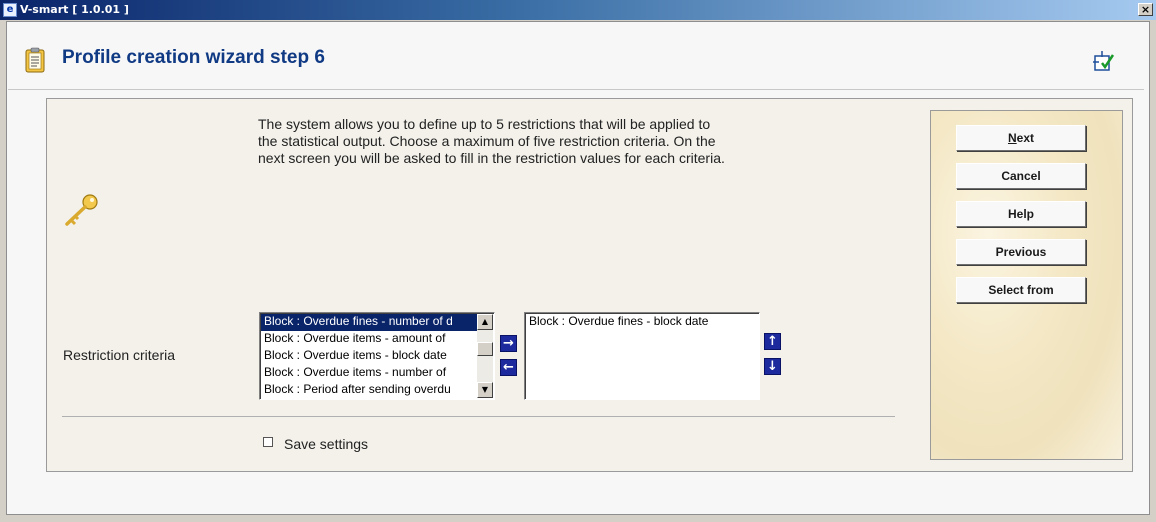 The height and width of the screenshot is (522, 1156). What do you see at coordinates (369, 322) in the screenshot?
I see `list-item: Block : Overdue fines - number of d` at bounding box center [369, 322].